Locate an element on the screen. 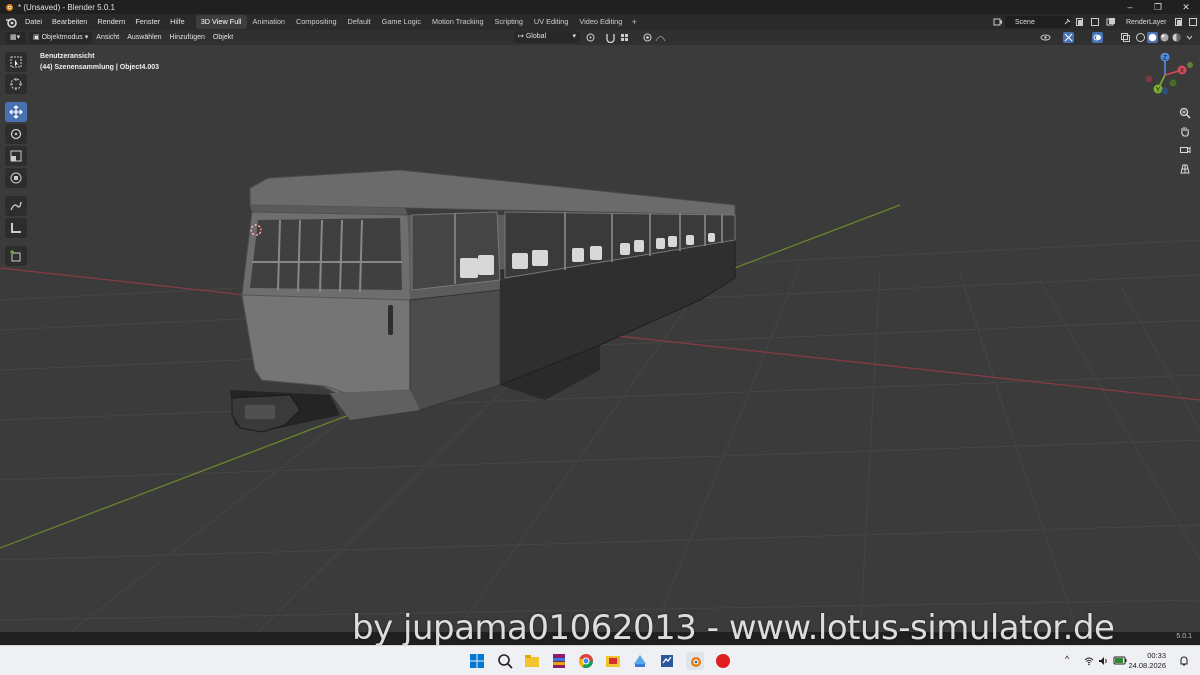 The height and width of the screenshot is (675, 1200). select-box-tool is located at coordinates (16, 62).